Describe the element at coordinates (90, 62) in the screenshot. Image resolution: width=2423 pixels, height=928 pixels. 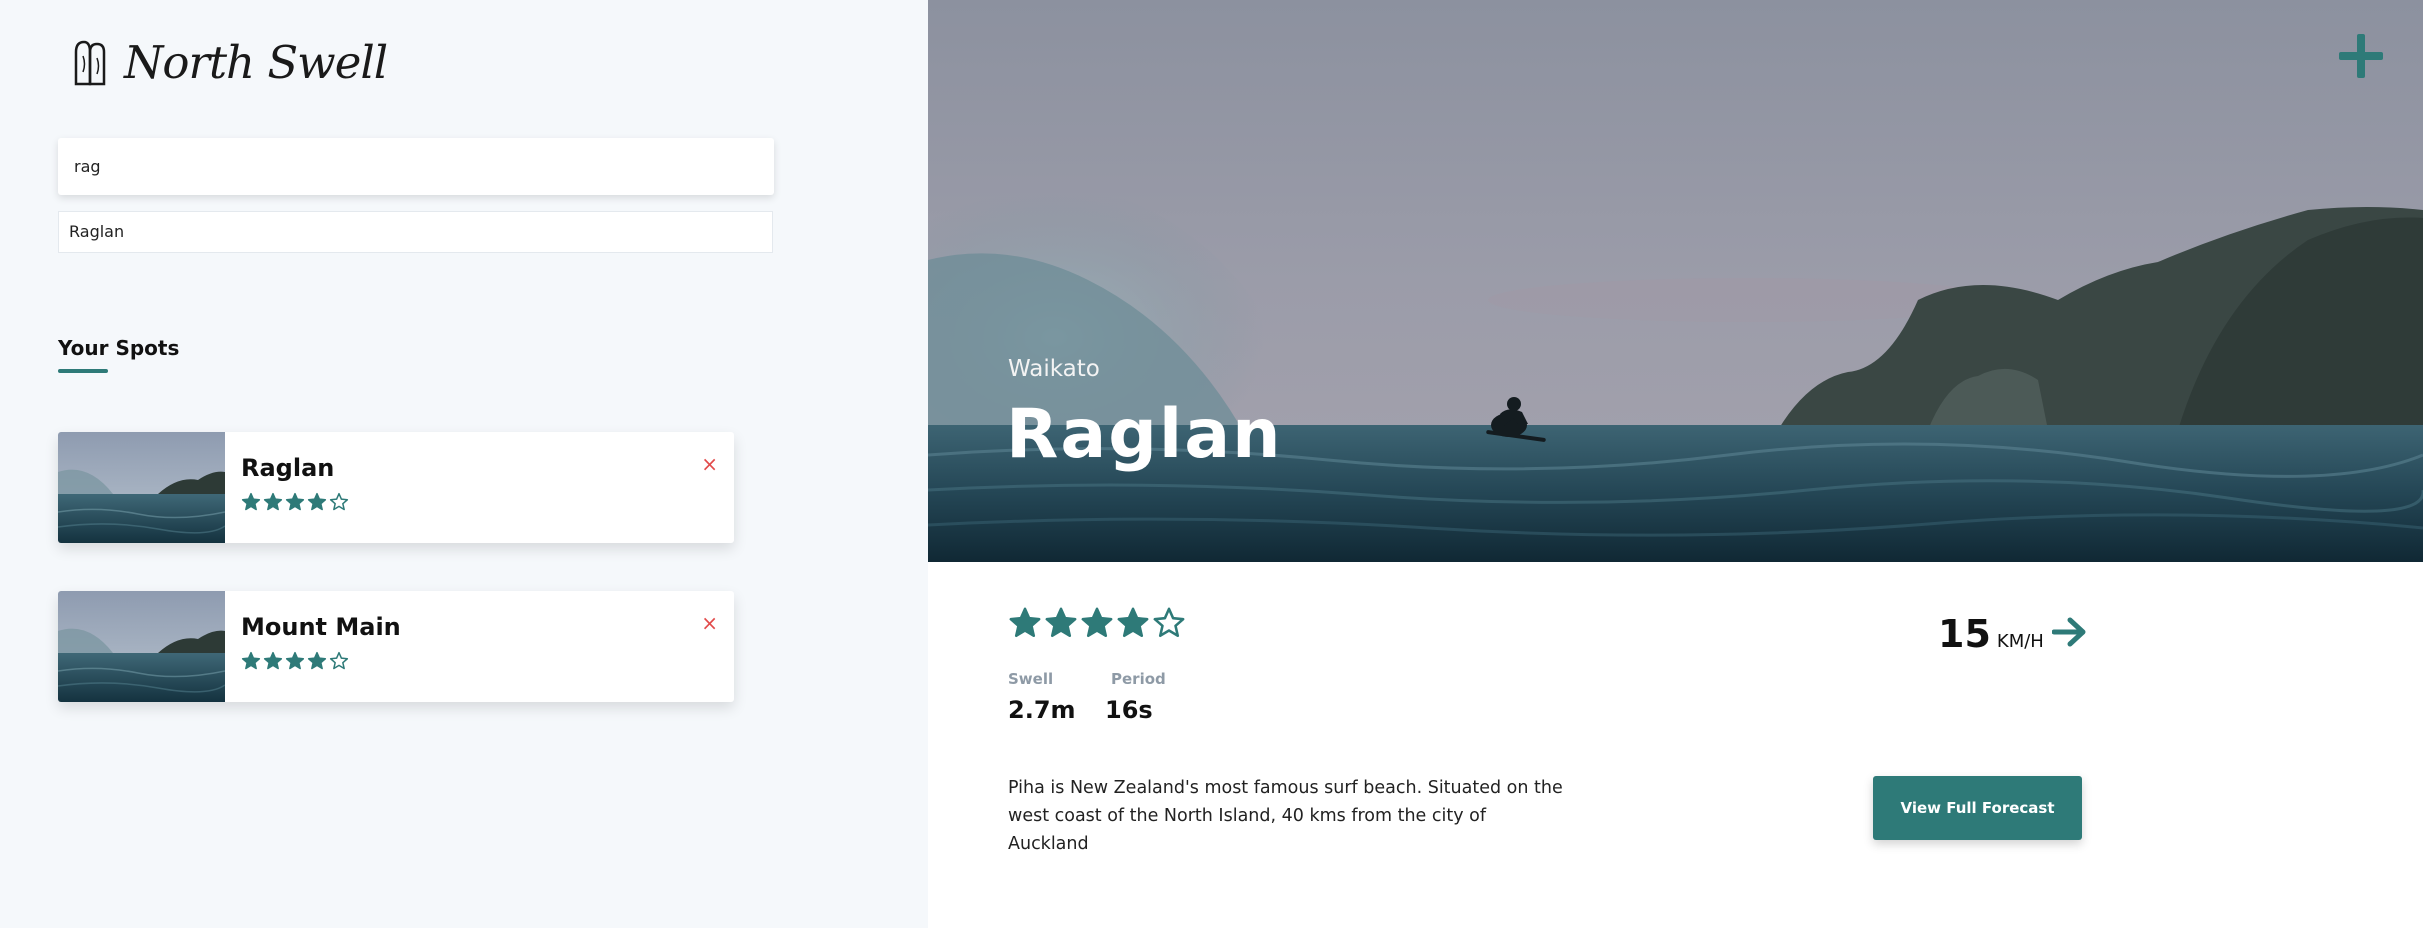
I see `surfboards-icon` at that location.